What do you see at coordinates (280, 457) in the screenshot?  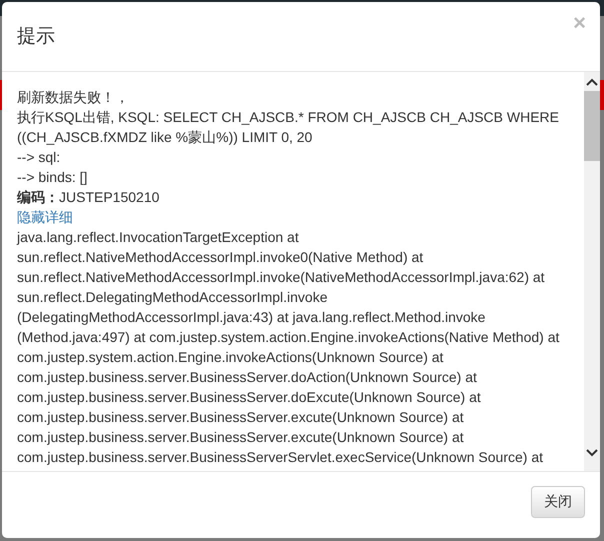 I see `stack-trace-line: com.justep.business.server.BusinessServerServlet.execService(Unknown Source) at` at bounding box center [280, 457].